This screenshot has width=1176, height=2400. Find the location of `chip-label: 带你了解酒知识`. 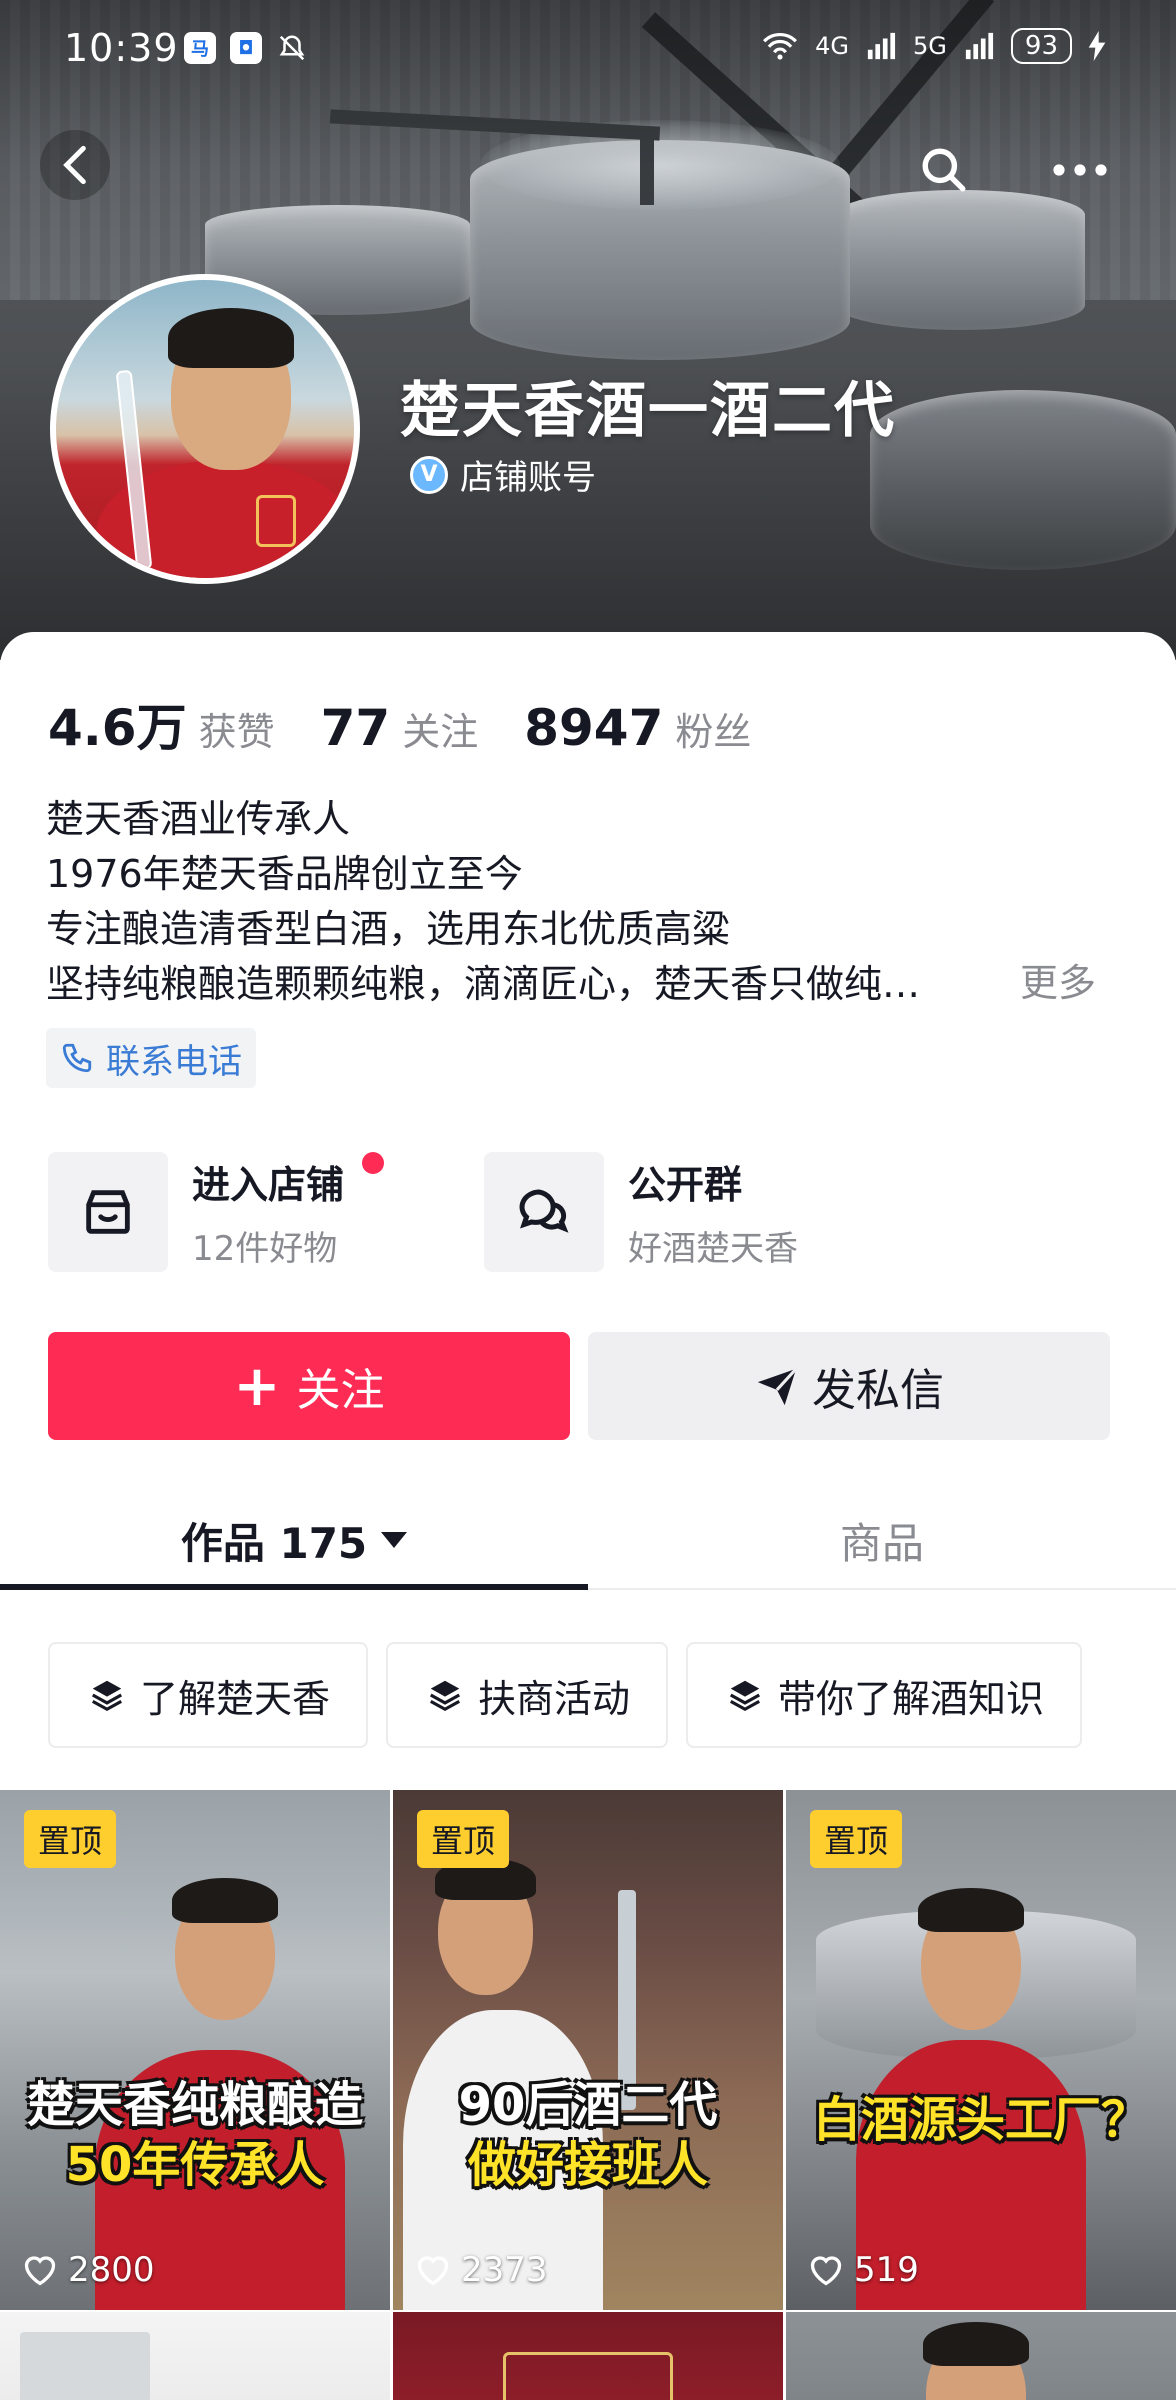

chip-label: 带你了解酒知识 is located at coordinates (911, 1698).